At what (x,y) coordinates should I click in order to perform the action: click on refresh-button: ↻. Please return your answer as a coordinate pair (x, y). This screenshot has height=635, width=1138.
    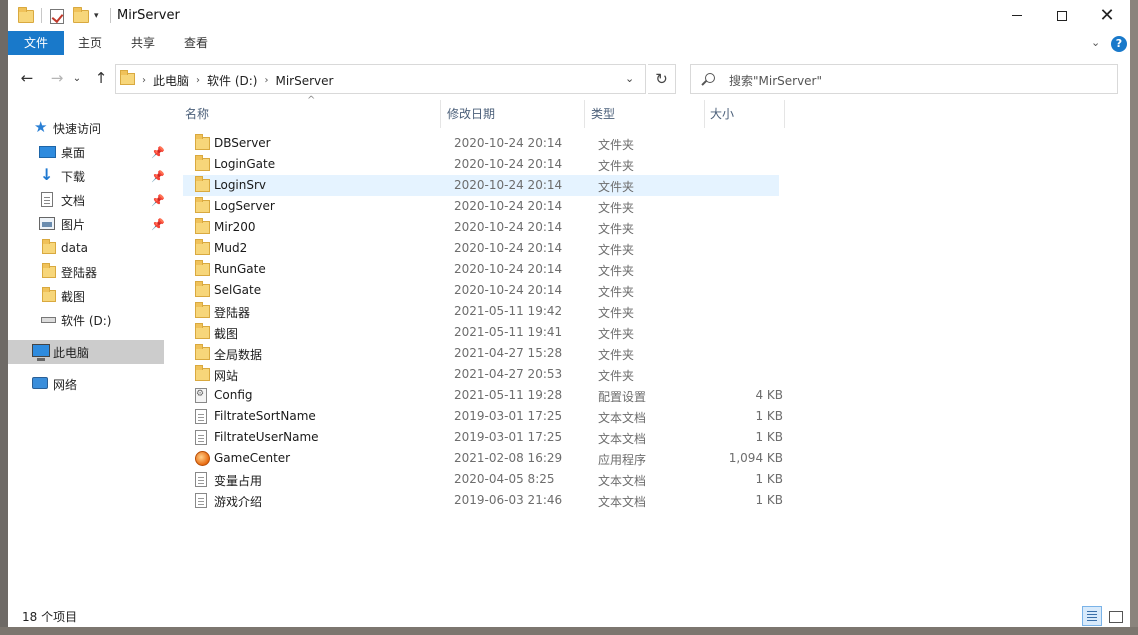
    Looking at the image, I should click on (662, 79).